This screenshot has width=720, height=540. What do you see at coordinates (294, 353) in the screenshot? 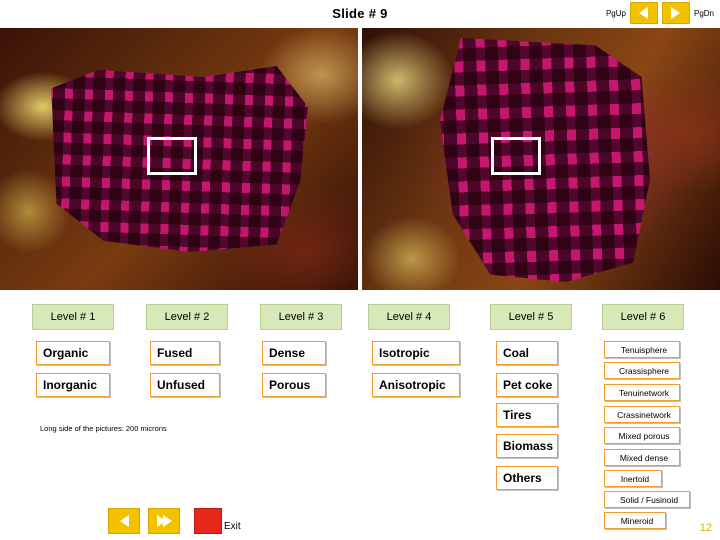
I see `term-dense: Dense` at bounding box center [294, 353].